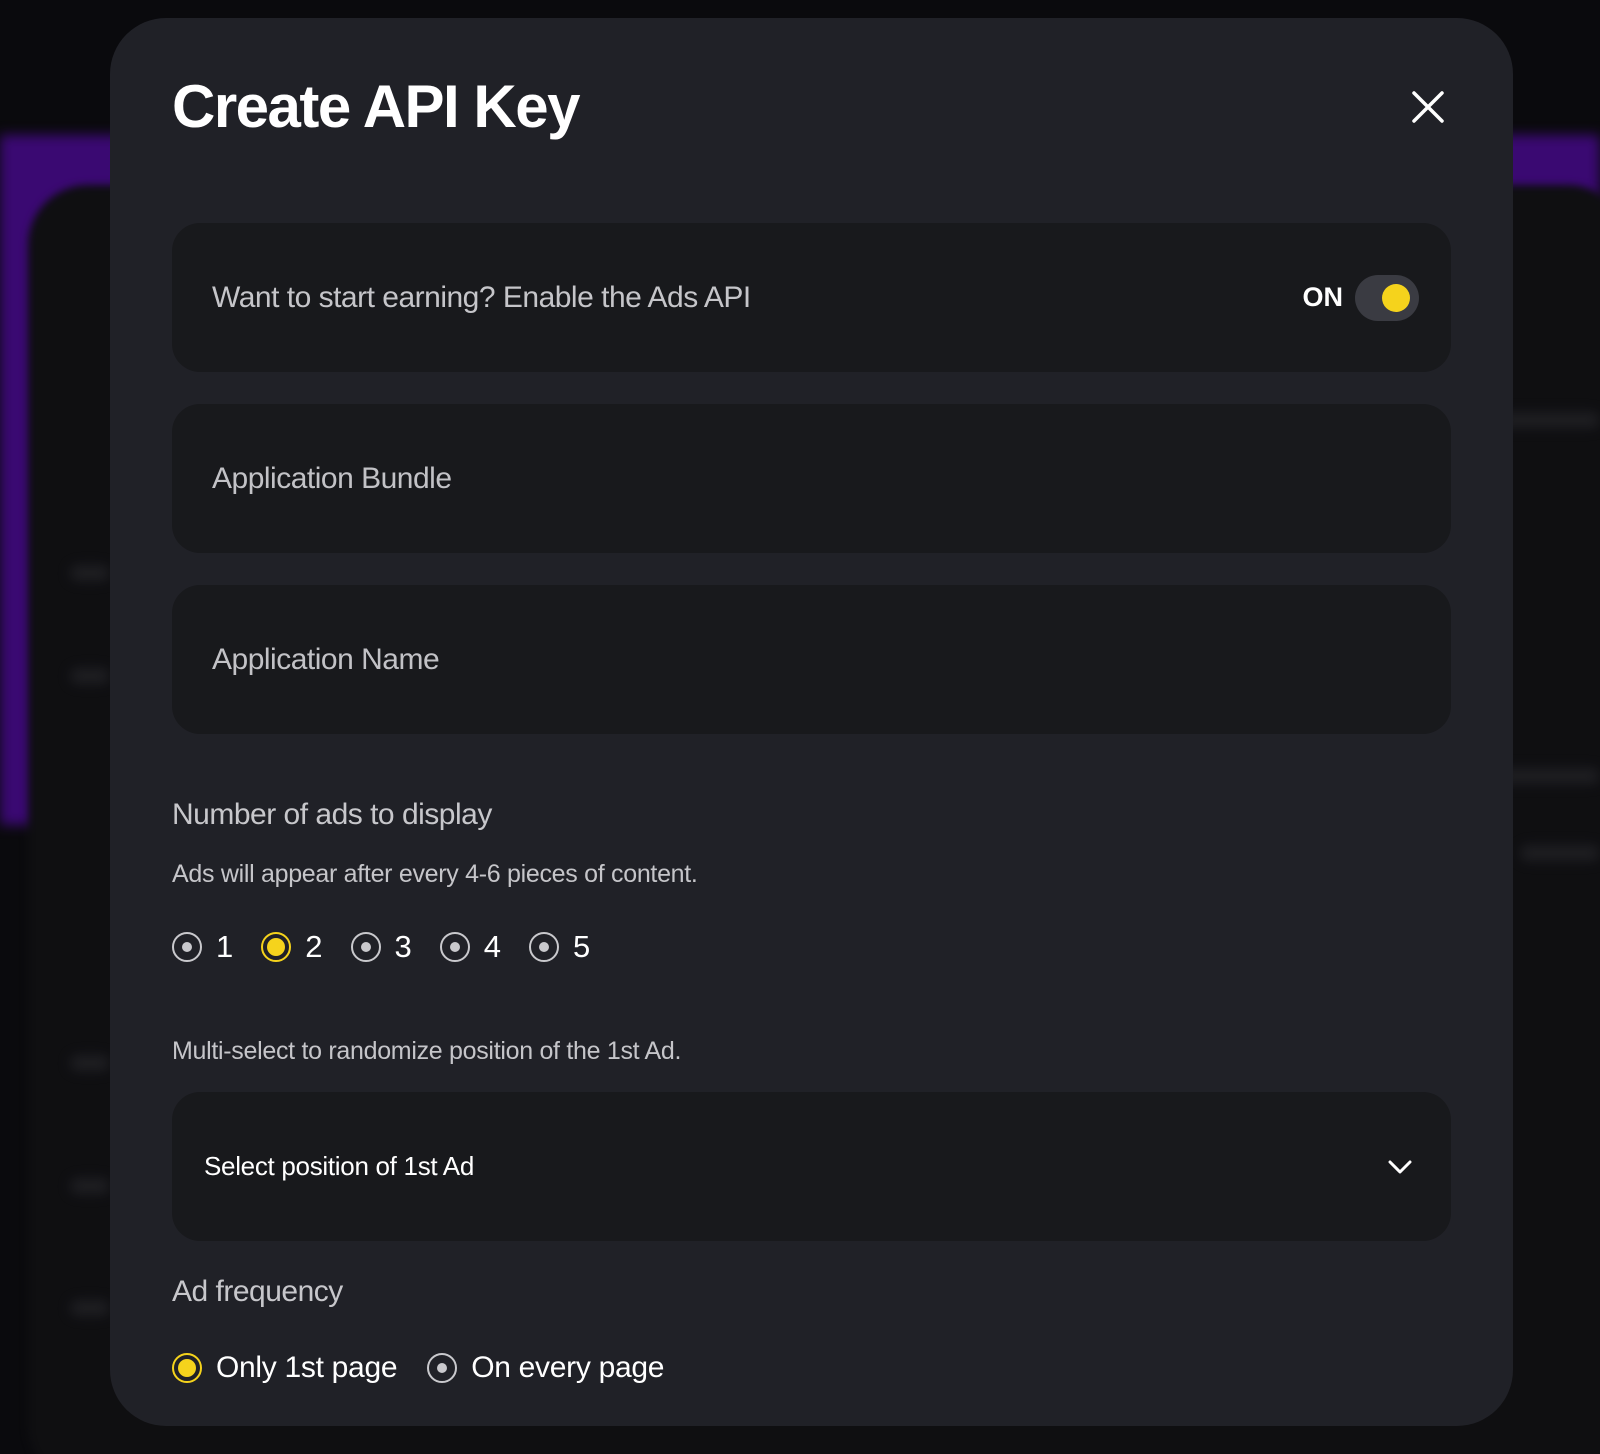 The image size is (1600, 1454). Describe the element at coordinates (307, 1367) in the screenshot. I see `radio-label: Only 1st page` at that location.